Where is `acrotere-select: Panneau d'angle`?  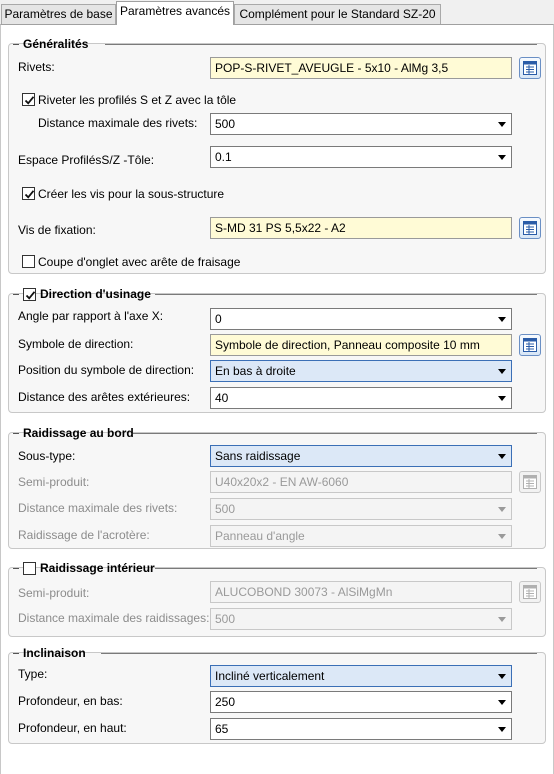 acrotere-select: Panneau d'angle is located at coordinates (361, 536).